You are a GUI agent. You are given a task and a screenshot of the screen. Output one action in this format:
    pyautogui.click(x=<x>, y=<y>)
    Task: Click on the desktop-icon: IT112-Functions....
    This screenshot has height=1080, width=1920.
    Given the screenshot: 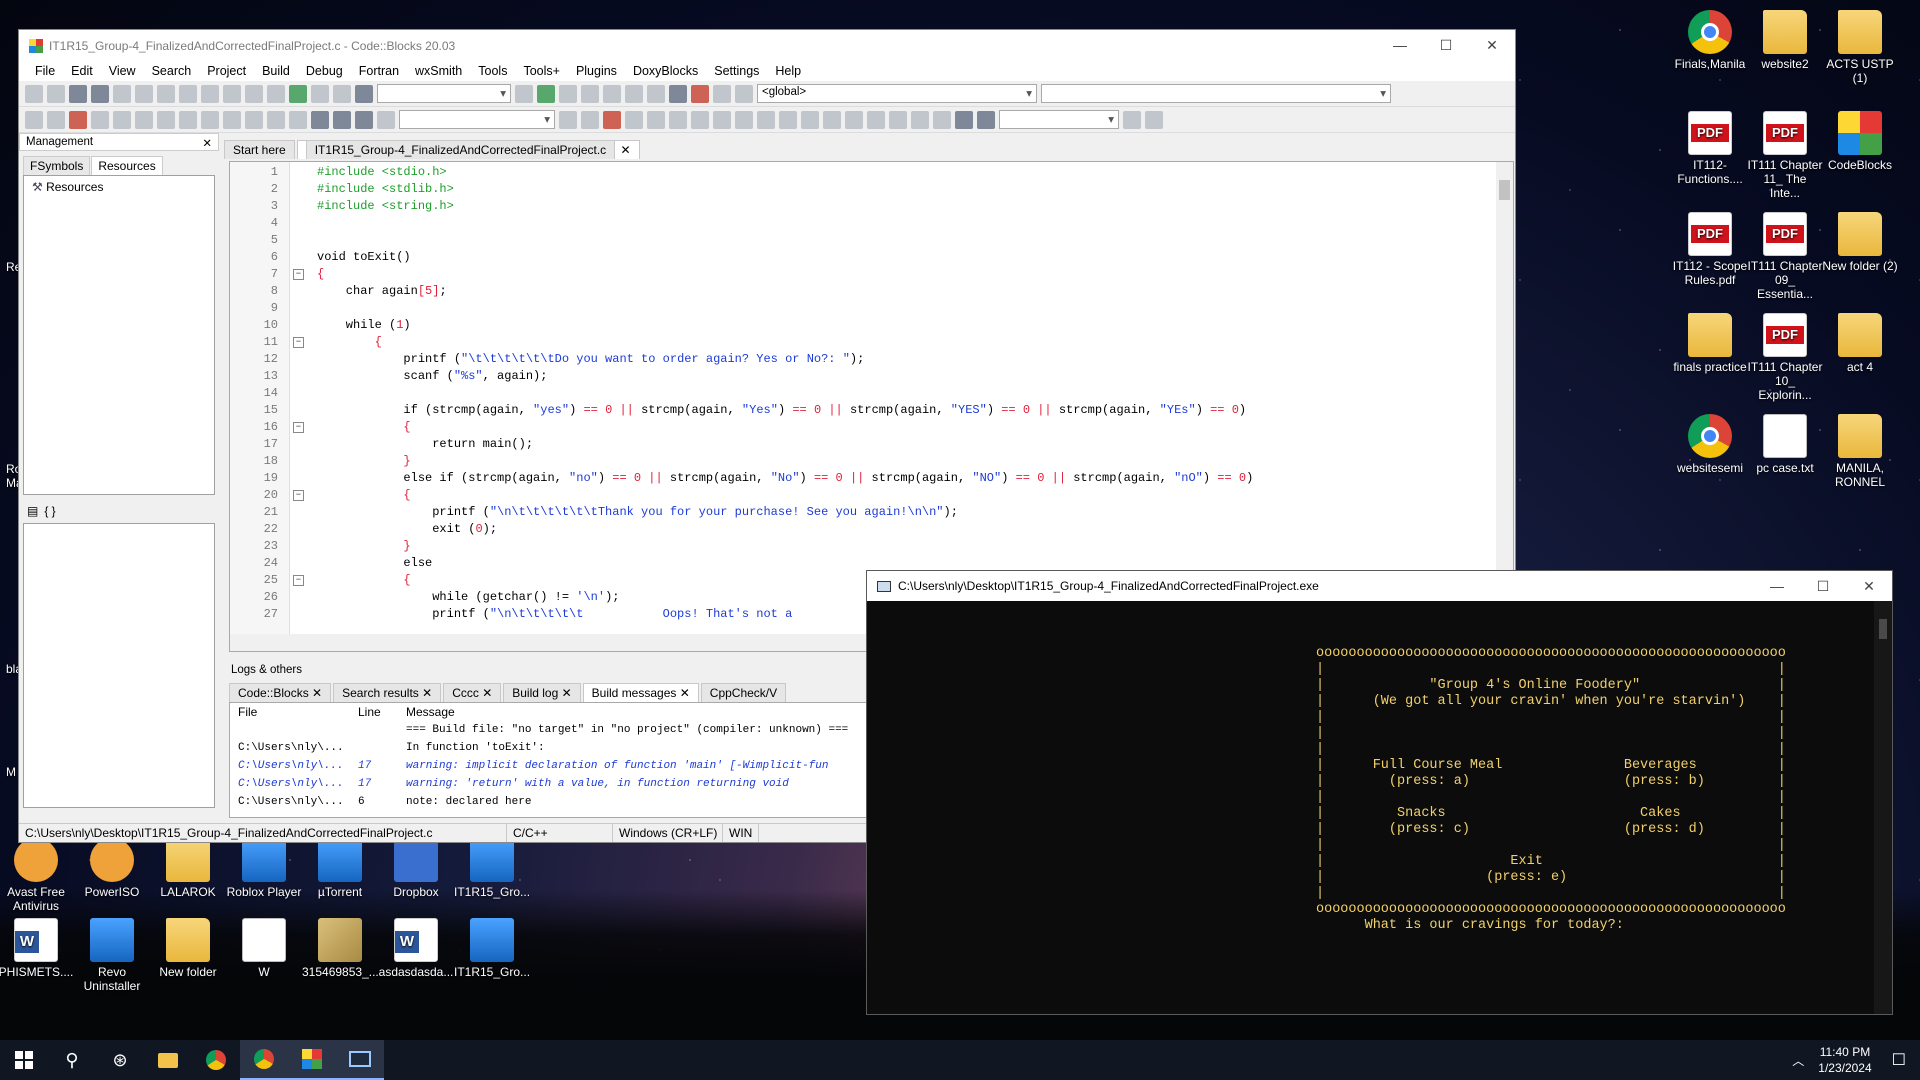 What is the action you would take?
    pyautogui.click(x=1710, y=148)
    